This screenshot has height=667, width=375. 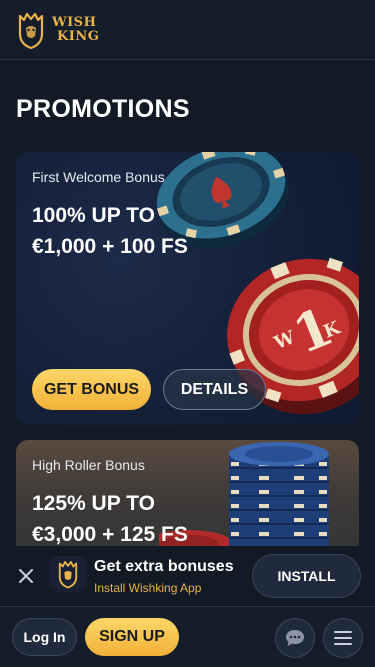 I want to click on promo-headline-line-1: 100% UP TO, so click(x=93, y=215).